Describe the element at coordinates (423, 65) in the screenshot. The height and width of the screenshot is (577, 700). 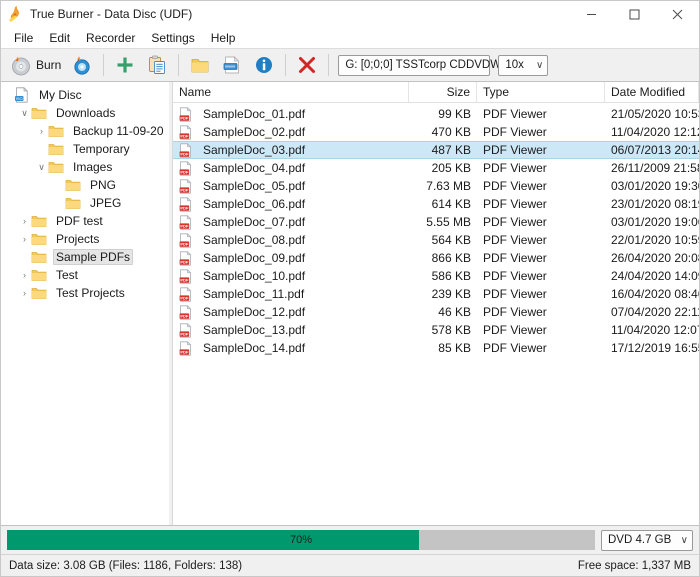
I see `drive-select-value: G: [0;0;0] TSSTcorp CDDVDW` at that location.